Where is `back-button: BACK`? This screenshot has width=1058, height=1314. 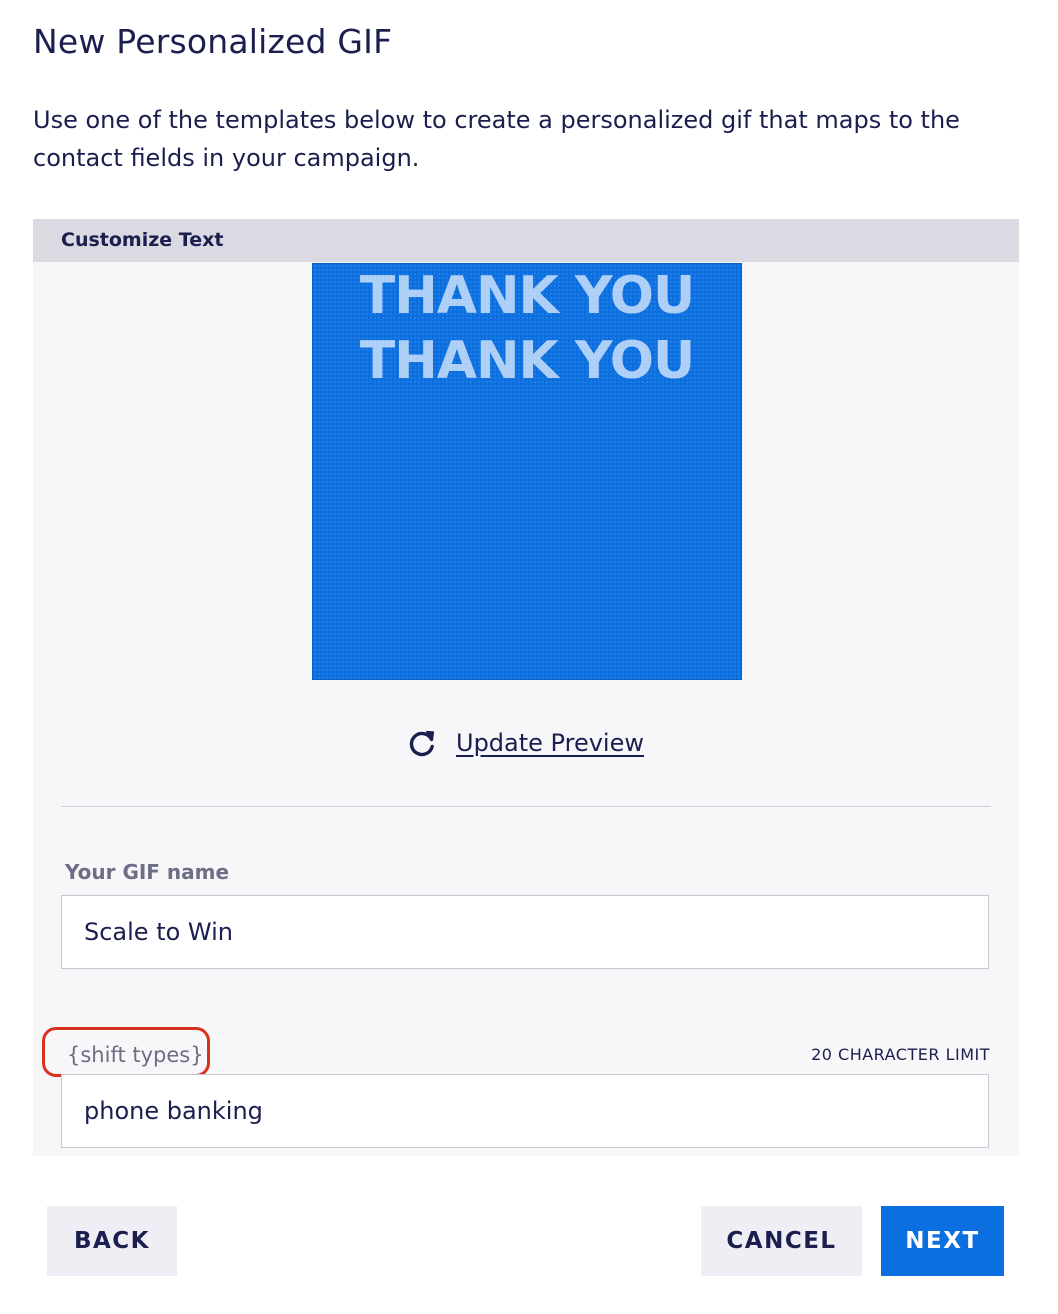 back-button: BACK is located at coordinates (112, 1241).